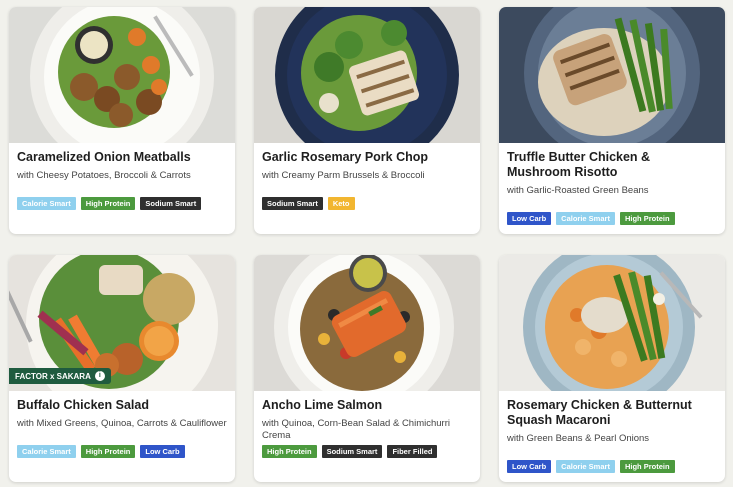  I want to click on tag-keto: Keto, so click(341, 203).